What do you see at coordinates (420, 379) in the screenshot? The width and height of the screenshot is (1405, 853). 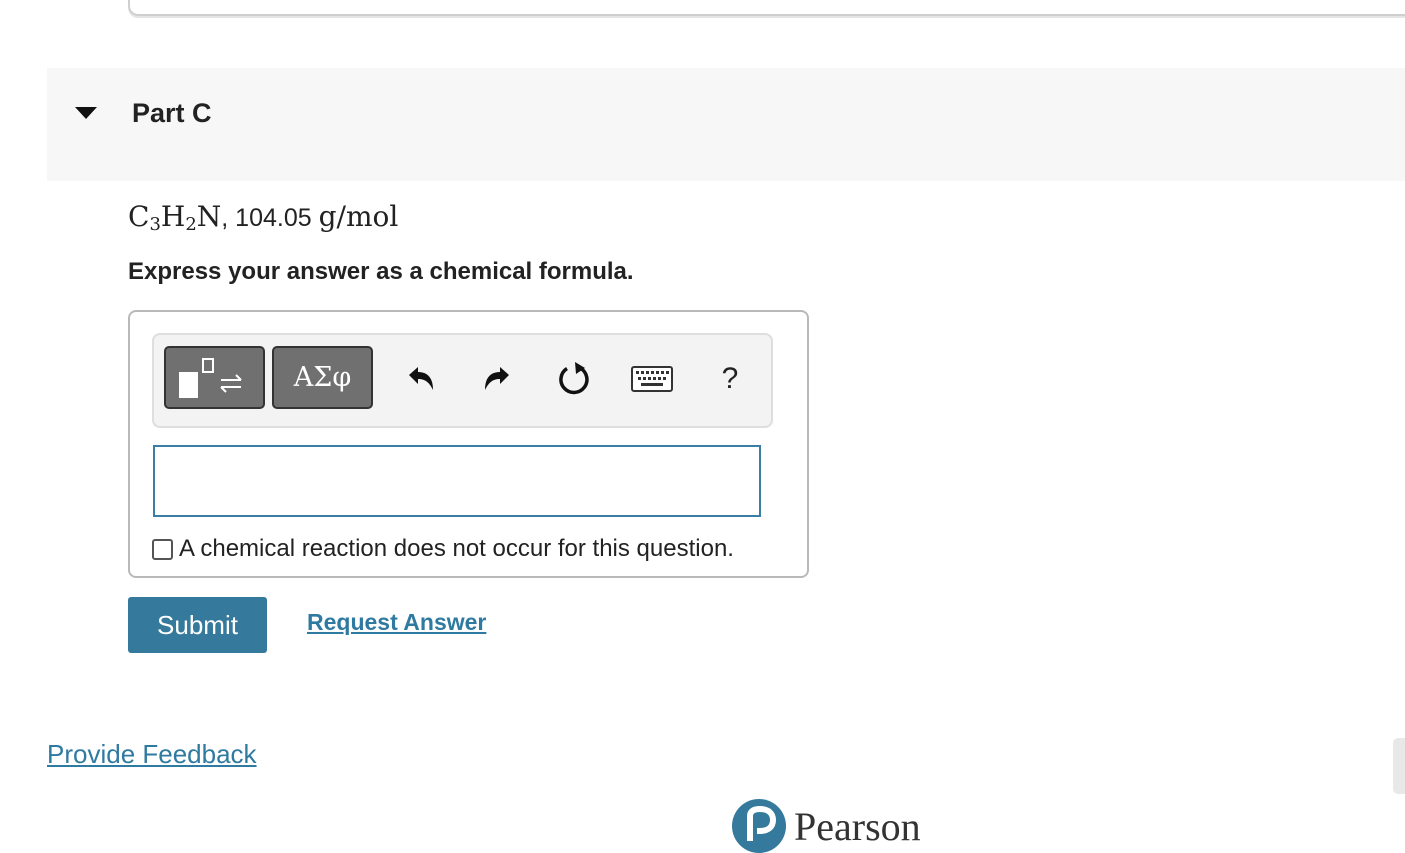 I see `undo-icon` at bounding box center [420, 379].